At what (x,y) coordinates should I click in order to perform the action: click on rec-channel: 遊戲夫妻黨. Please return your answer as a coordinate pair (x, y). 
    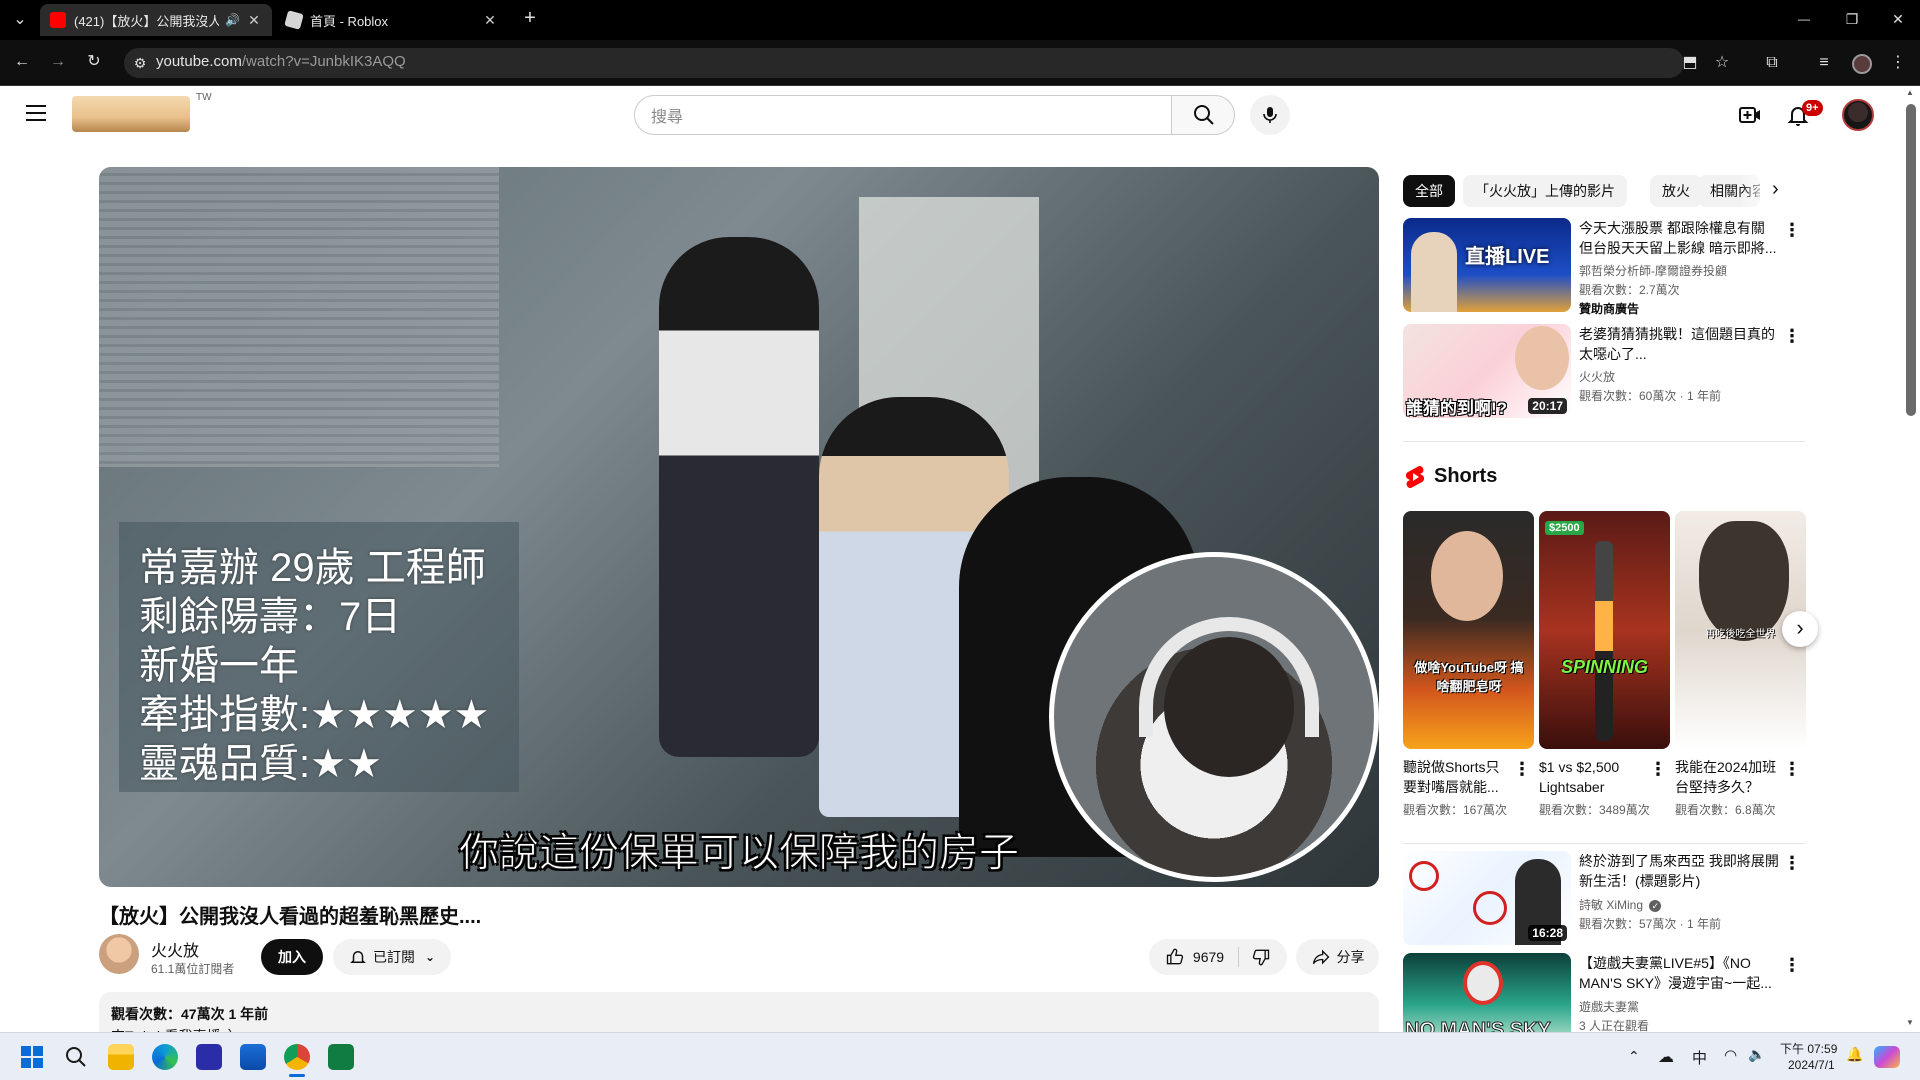
    Looking at the image, I should click on (1609, 1006).